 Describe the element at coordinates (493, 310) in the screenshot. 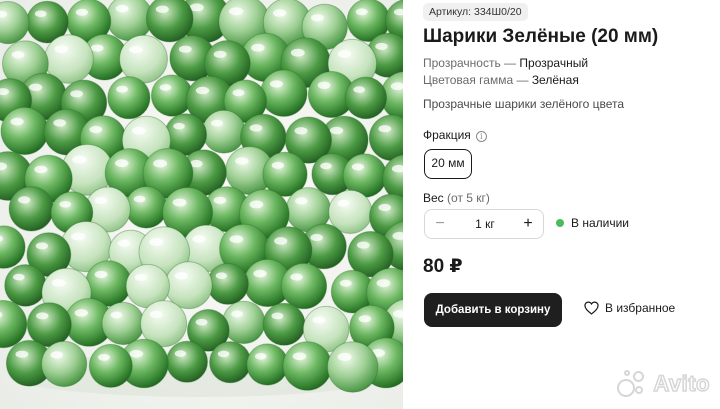

I see `add-to-cart-button: Добавить в корзину` at that location.